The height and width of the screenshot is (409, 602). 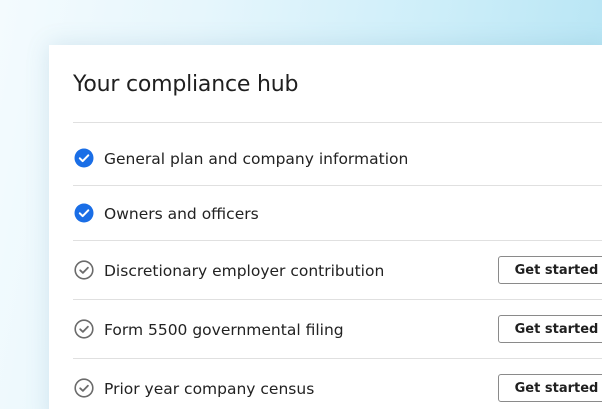 I want to click on item-label: Discretionary employer contribution, so click(x=244, y=271).